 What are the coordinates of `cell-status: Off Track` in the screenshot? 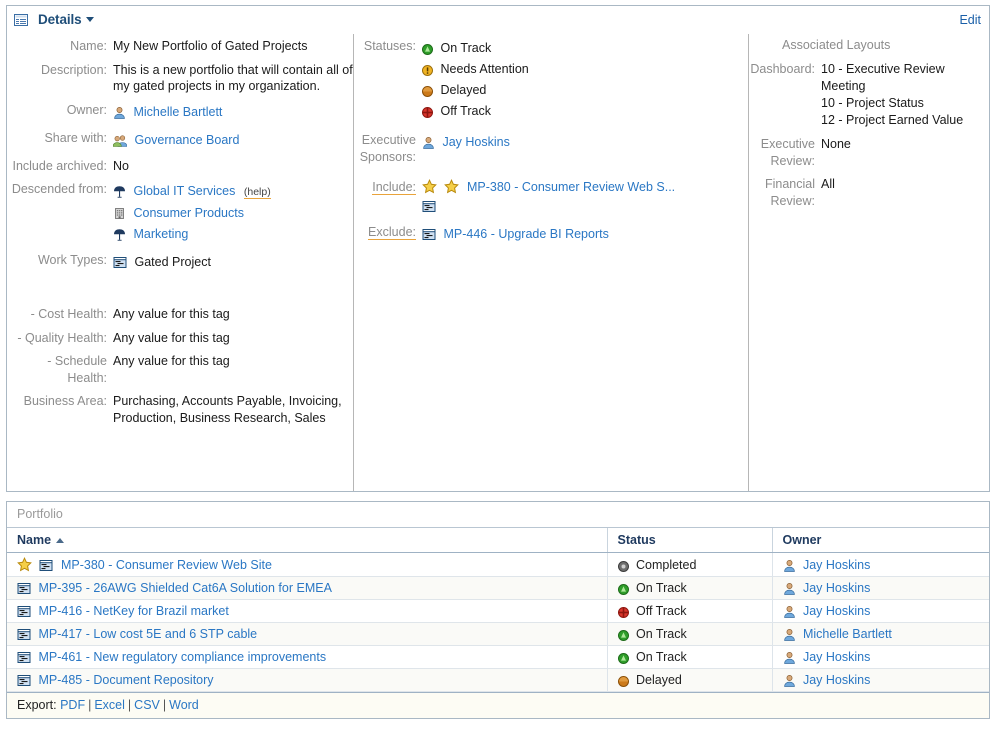 It's located at (690, 611).